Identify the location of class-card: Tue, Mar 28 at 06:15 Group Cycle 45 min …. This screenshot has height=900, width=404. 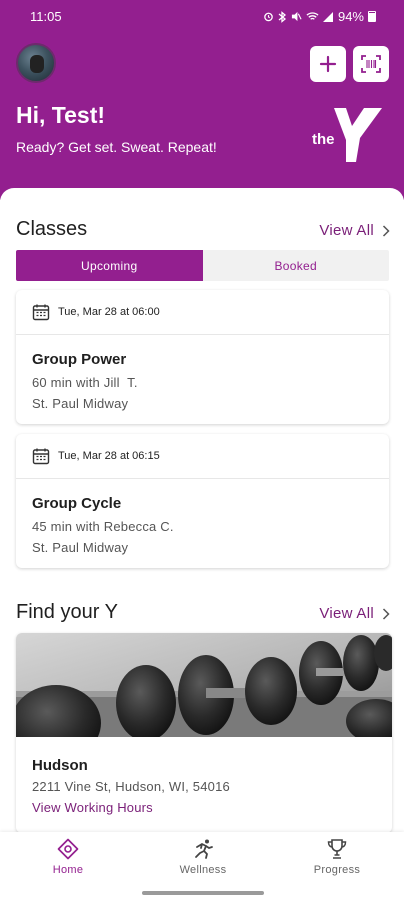
(202, 501).